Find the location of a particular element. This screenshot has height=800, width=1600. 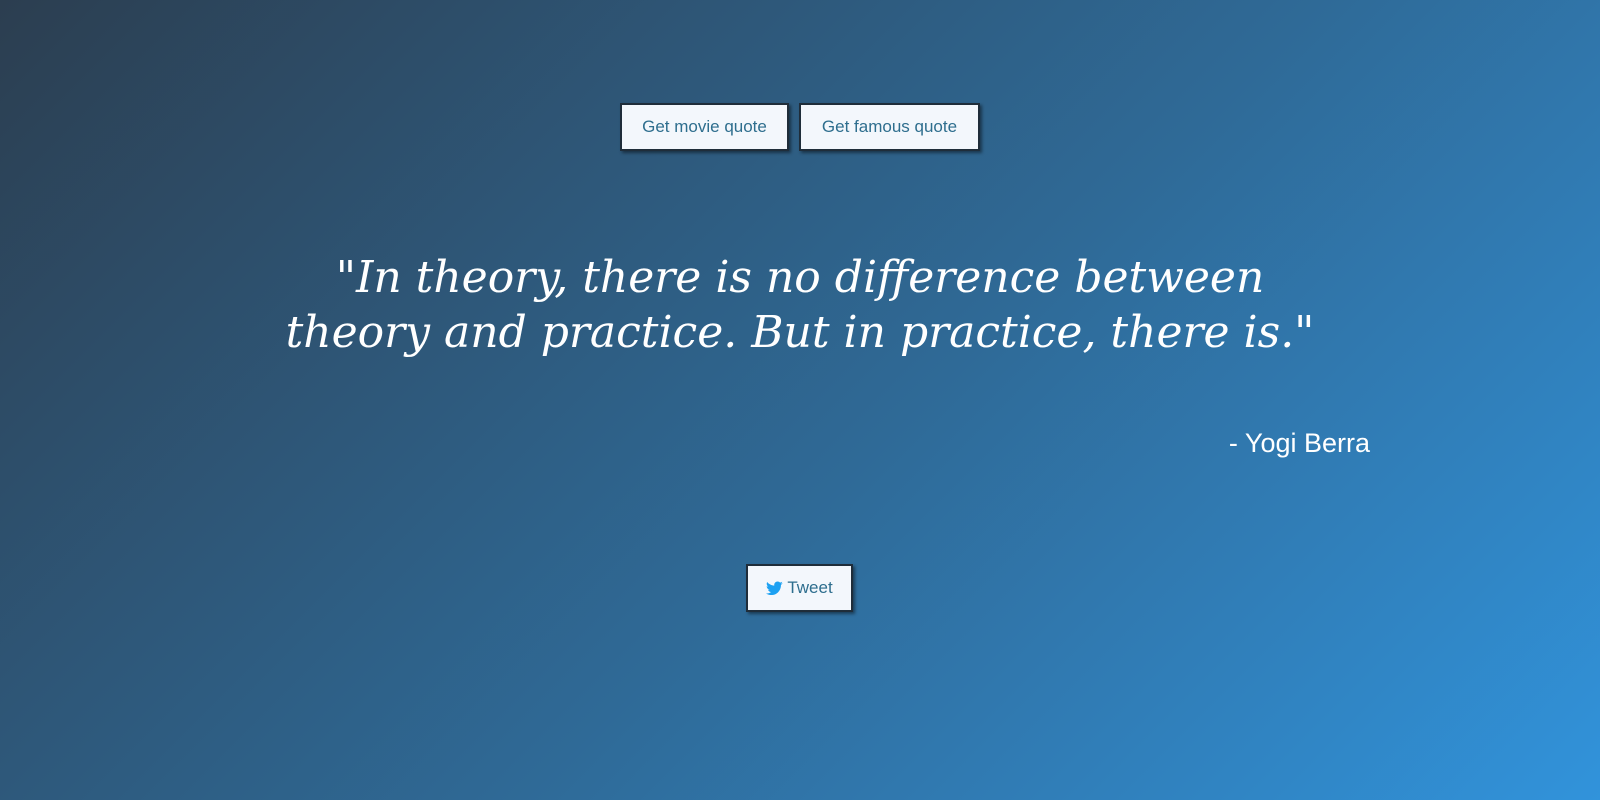

tweet-button-content: Tweet is located at coordinates (799, 588).